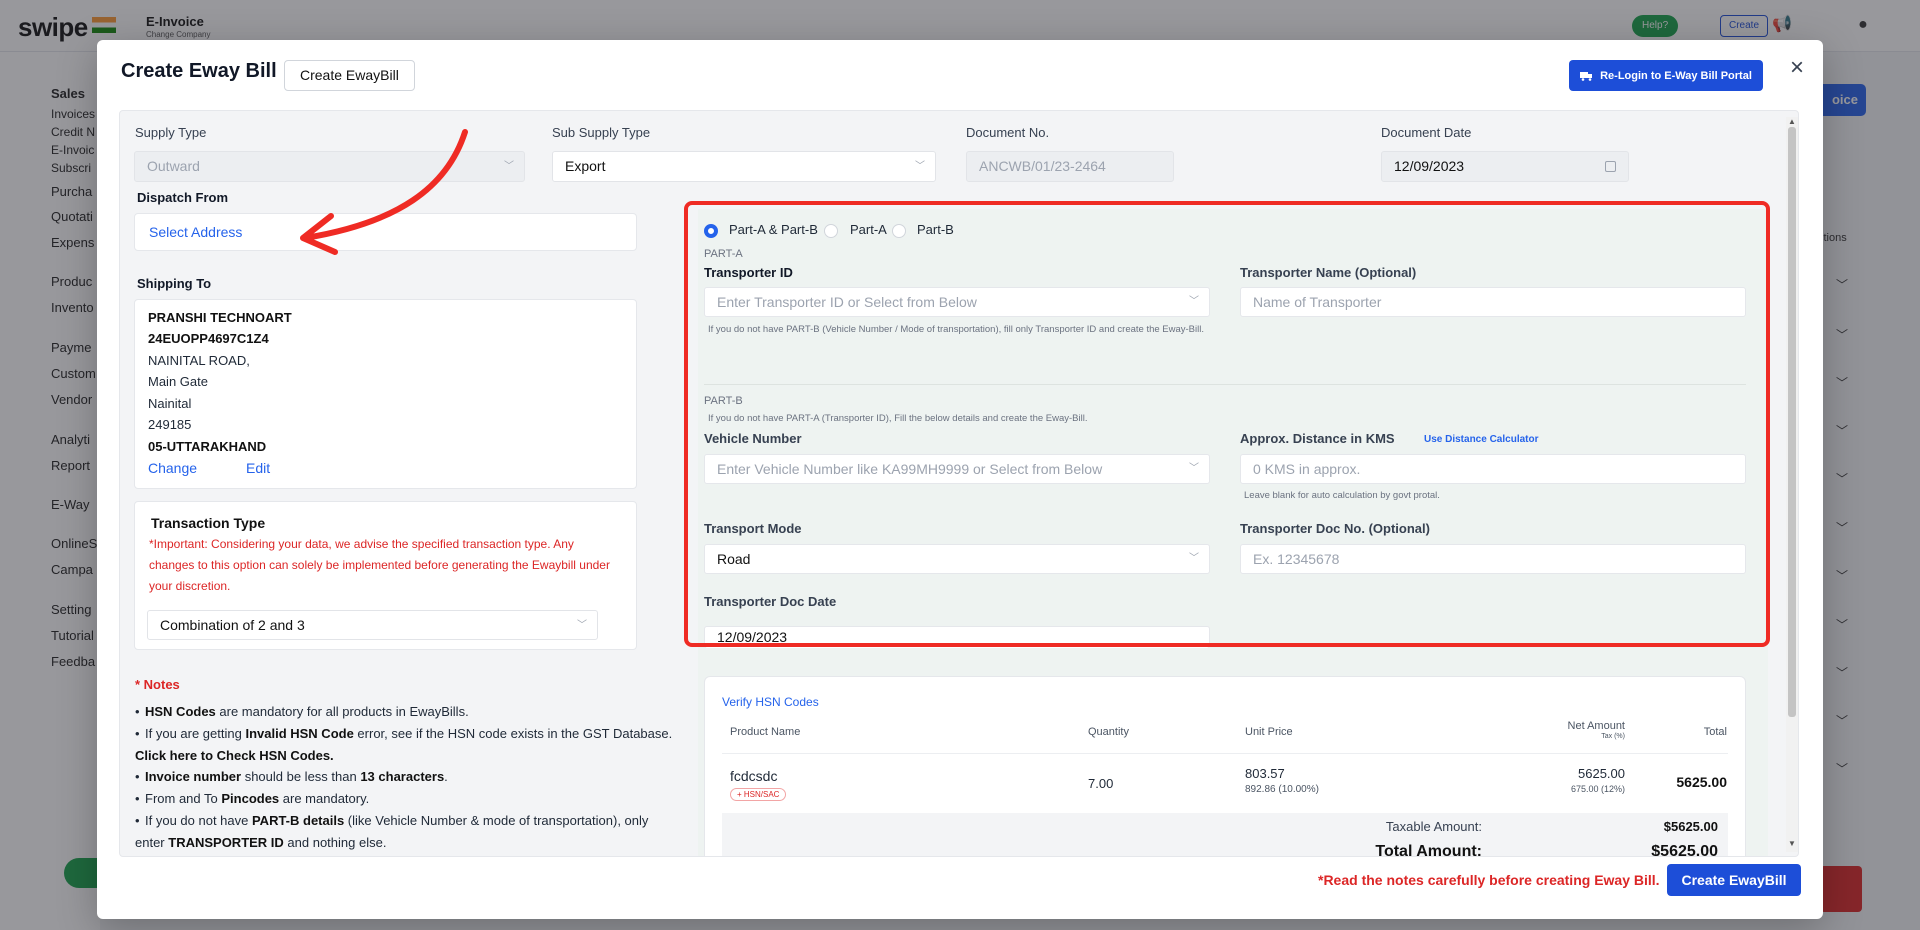 This screenshot has width=1920, height=930. I want to click on distance-placeholder: 0 KMS in approx., so click(1307, 469).